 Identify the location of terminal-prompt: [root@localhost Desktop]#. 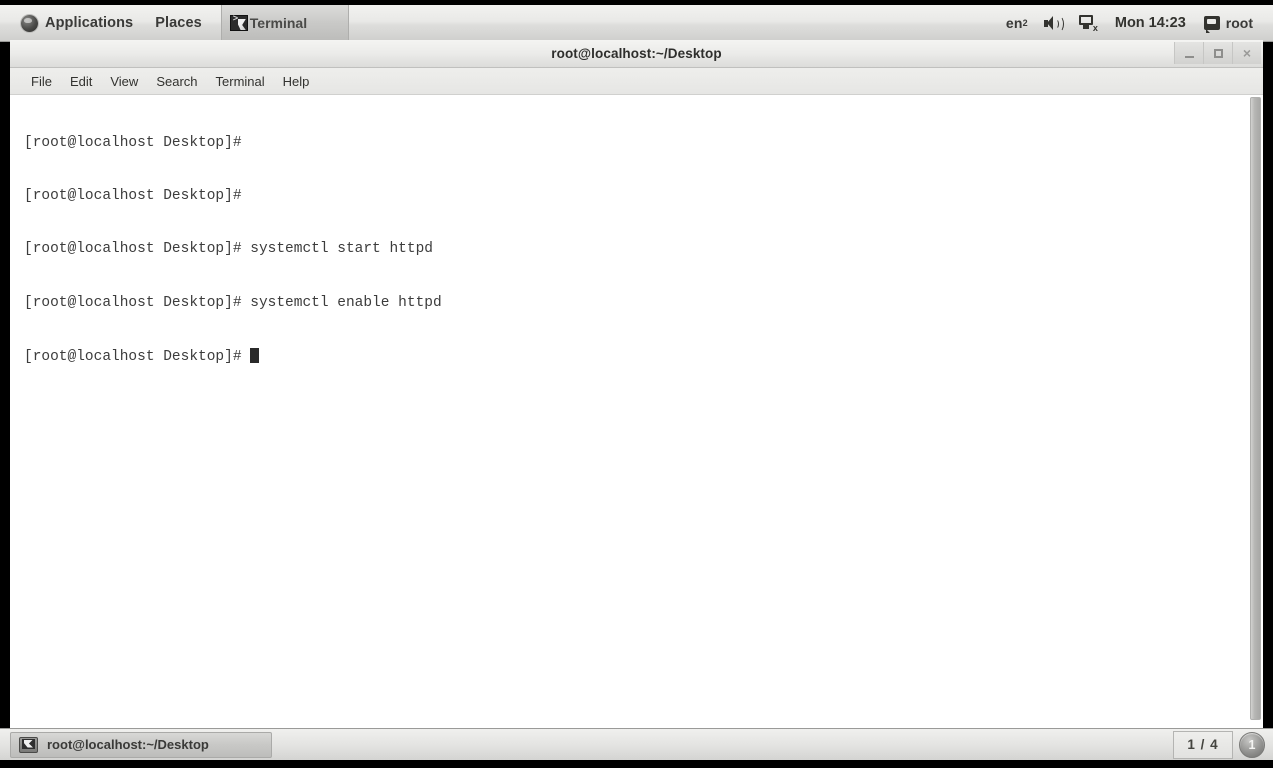
(137, 357).